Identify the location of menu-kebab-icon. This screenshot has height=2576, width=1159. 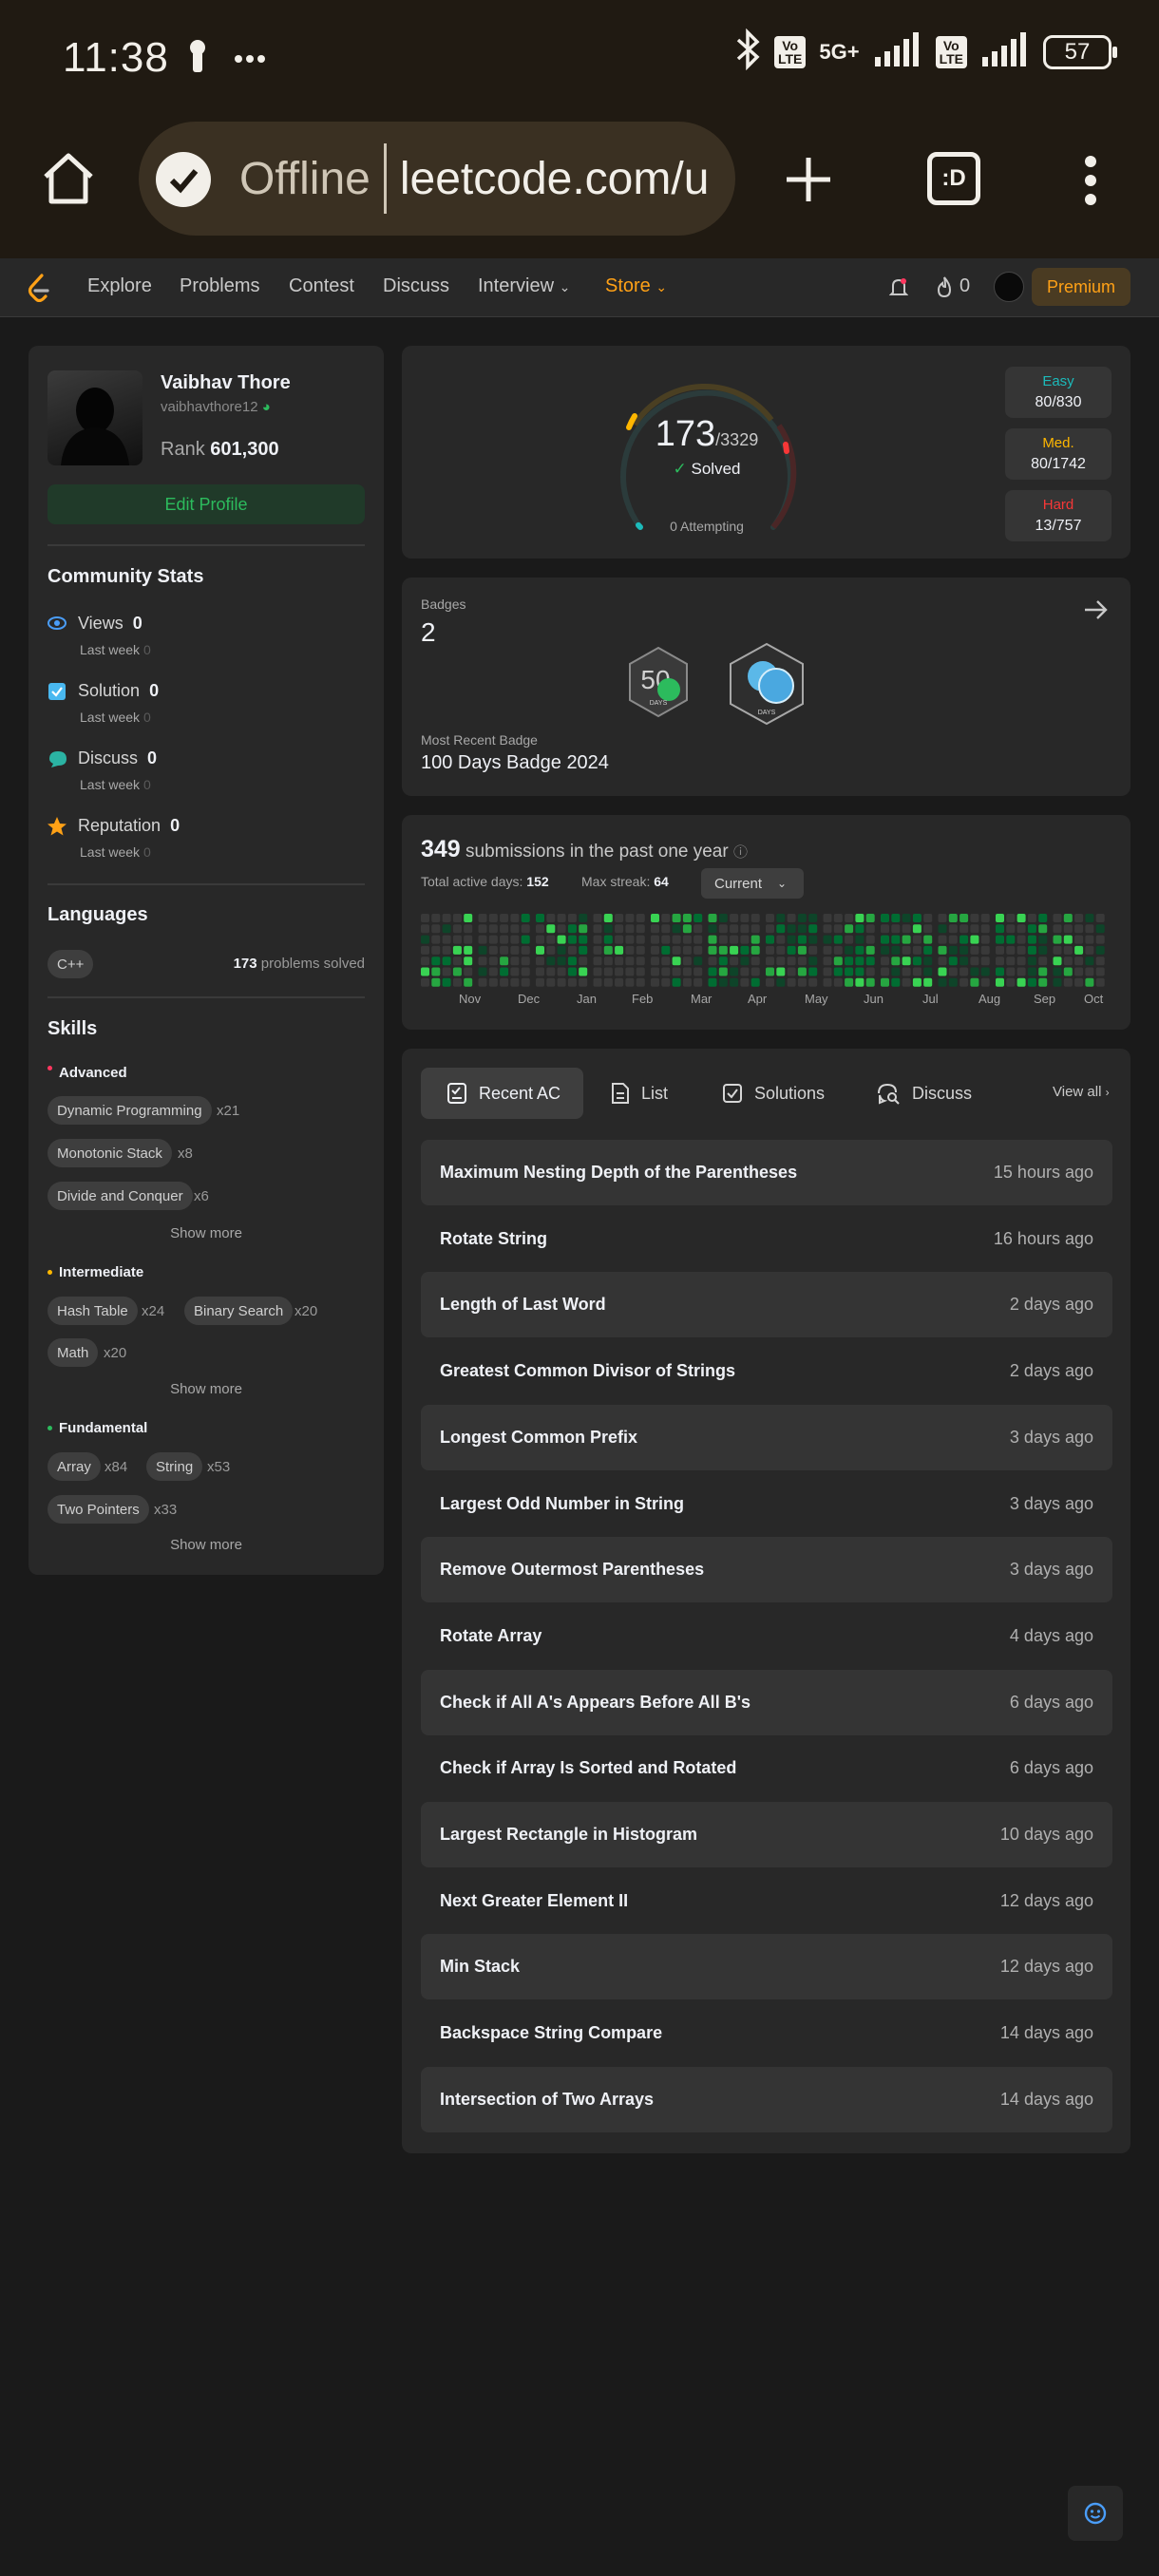
(1090, 183).